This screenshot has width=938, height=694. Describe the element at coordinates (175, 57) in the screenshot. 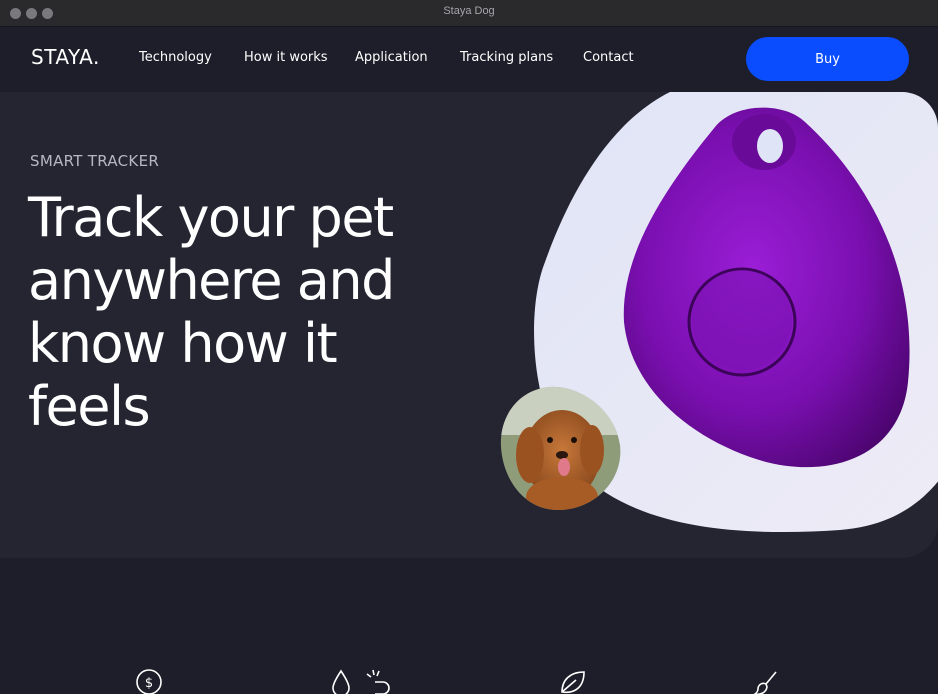

I see `nav-link-technology: Technology` at that location.